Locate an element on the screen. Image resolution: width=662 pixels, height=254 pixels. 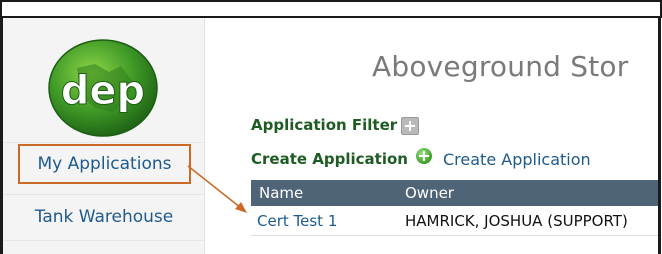
page-title: Aboveground Stor is located at coordinates (500, 66).